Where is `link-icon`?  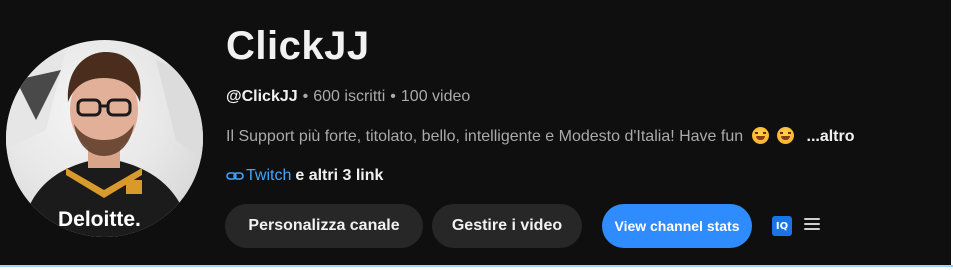 link-icon is located at coordinates (235, 178).